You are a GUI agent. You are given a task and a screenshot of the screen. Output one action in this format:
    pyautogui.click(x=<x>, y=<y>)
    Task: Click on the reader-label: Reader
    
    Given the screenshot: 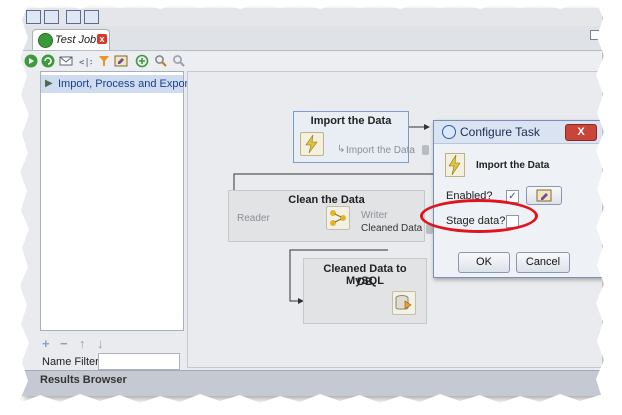 What is the action you would take?
    pyautogui.click(x=253, y=218)
    